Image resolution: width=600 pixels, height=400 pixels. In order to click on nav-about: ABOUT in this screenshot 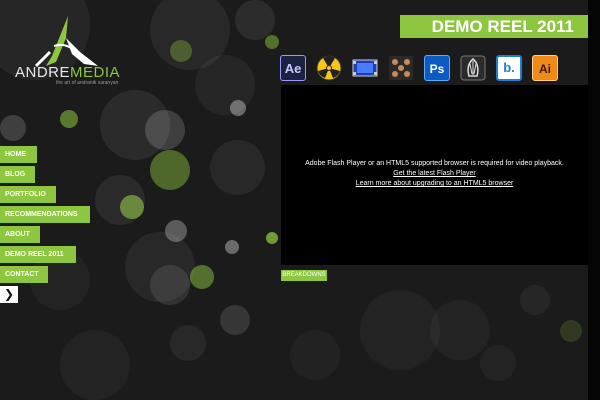, I will do `click(20, 234)`.